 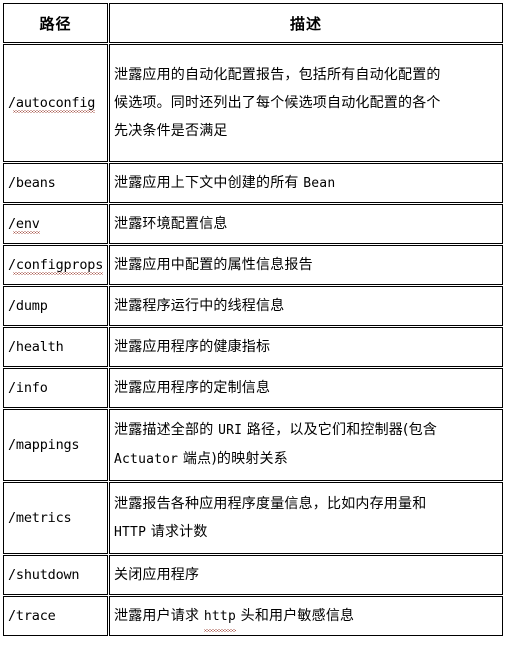 I want to click on endpoint-path-text: /configprops, so click(x=56, y=266).